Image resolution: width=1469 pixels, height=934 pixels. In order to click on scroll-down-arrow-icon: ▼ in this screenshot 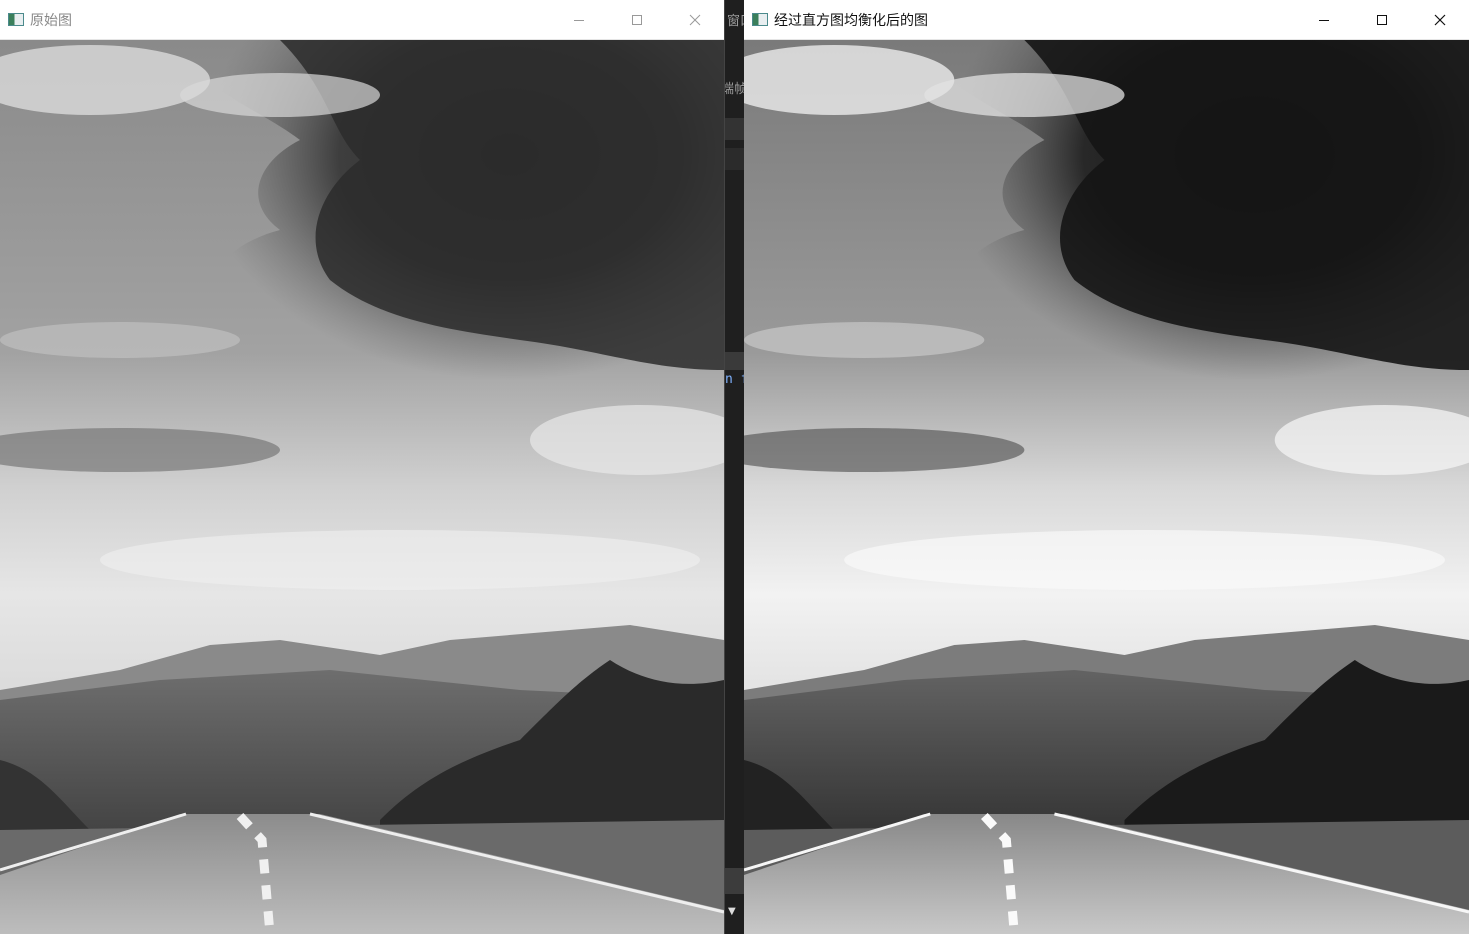, I will do `click(732, 911)`.